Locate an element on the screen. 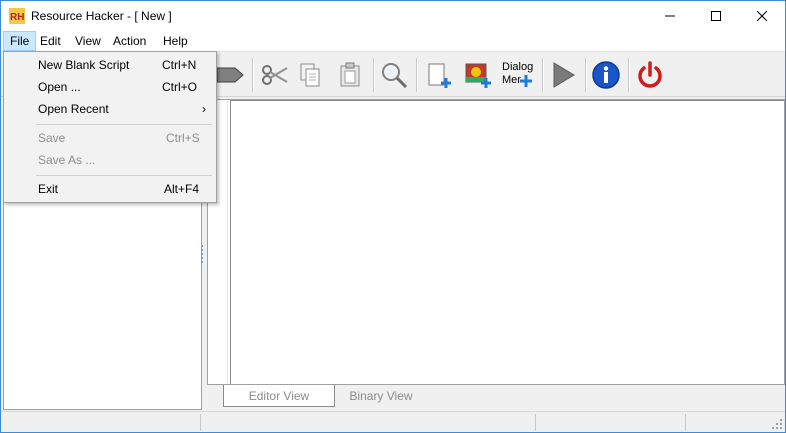 Image resolution: width=786 pixels, height=433 pixels. submenu-arrow-icon: › is located at coordinates (204, 109).